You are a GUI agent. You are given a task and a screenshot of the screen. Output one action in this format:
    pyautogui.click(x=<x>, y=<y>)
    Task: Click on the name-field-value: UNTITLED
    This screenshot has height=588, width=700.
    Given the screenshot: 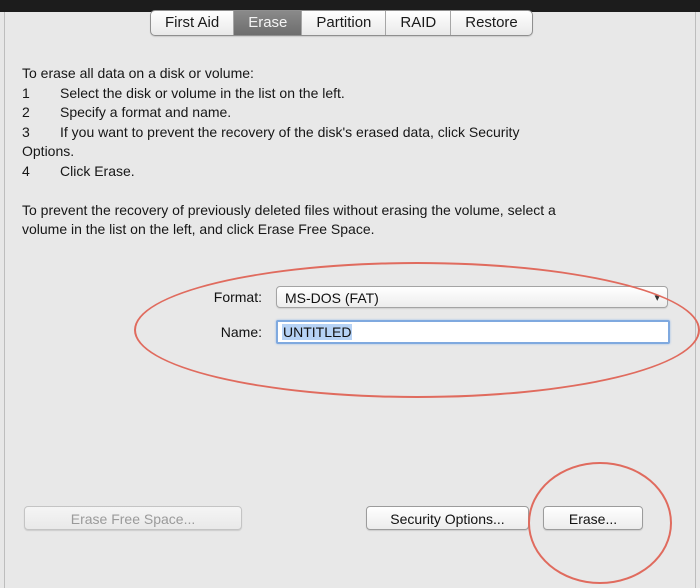 What is the action you would take?
    pyautogui.click(x=317, y=332)
    